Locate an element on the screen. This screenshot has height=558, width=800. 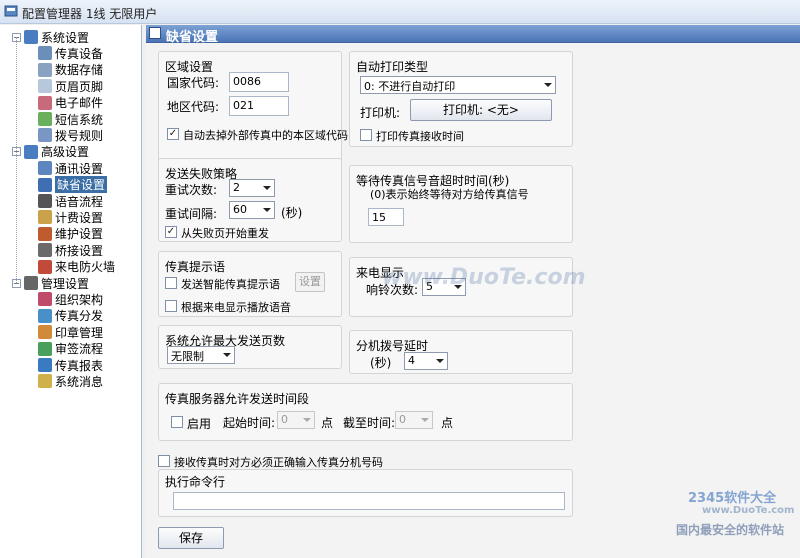
tree-item-label: 传真分发 is located at coordinates (79, 316).